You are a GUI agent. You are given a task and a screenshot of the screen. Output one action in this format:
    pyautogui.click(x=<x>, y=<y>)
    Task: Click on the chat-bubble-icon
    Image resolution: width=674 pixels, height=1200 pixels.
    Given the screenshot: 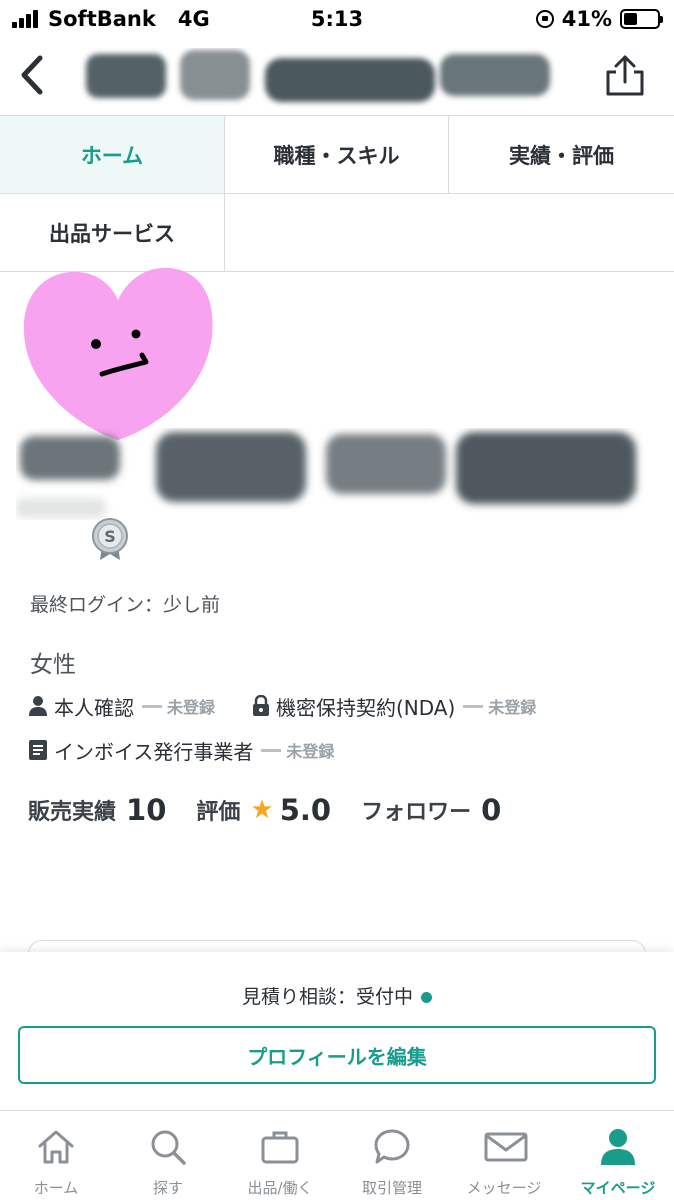 What is the action you would take?
    pyautogui.click(x=392, y=1146)
    